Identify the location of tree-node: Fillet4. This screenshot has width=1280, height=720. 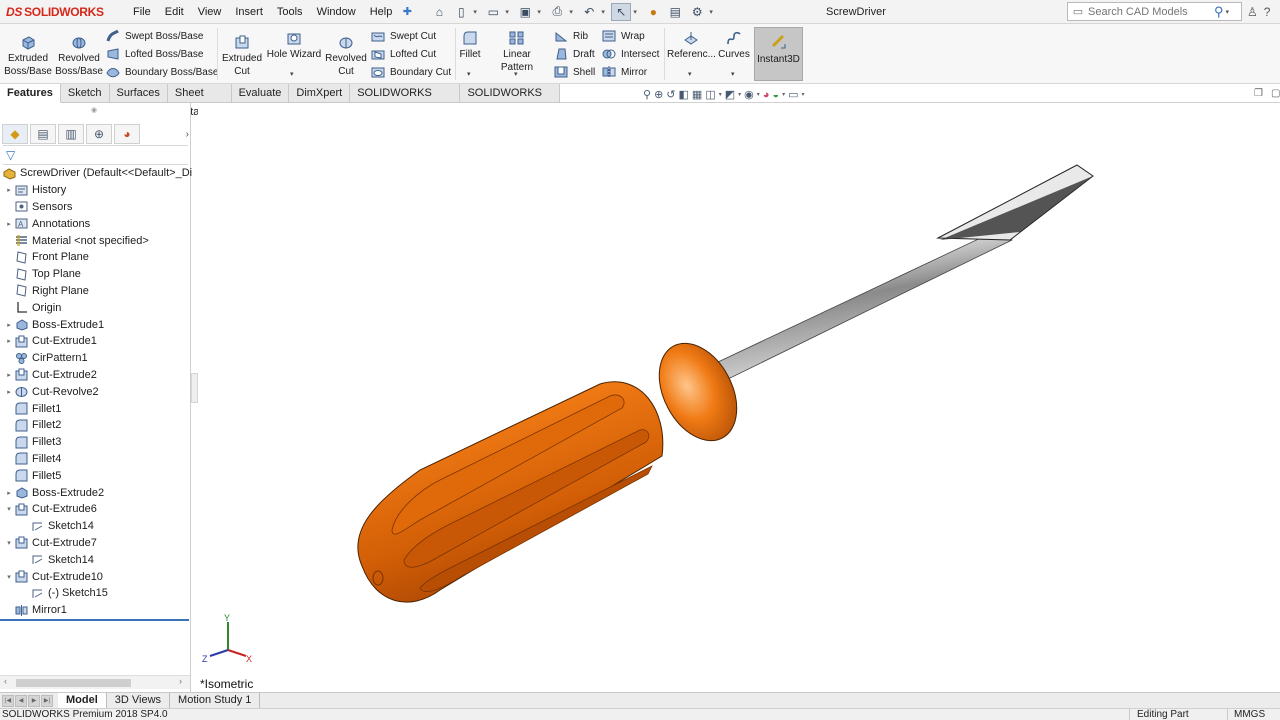
(95, 459).